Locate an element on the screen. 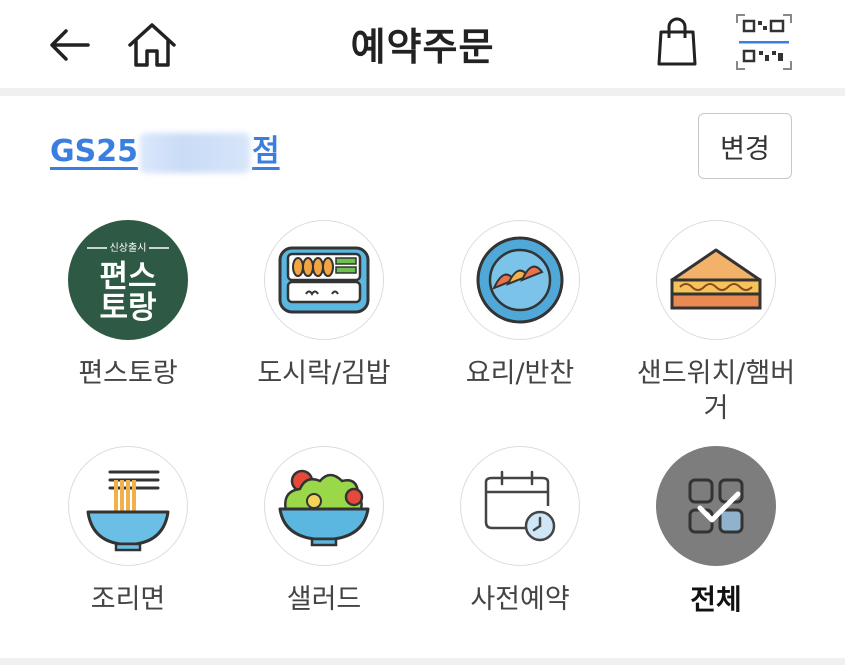 The width and height of the screenshot is (845, 665). category-sandwich: 샌드위치/햄버 거 is located at coordinates (716, 323).